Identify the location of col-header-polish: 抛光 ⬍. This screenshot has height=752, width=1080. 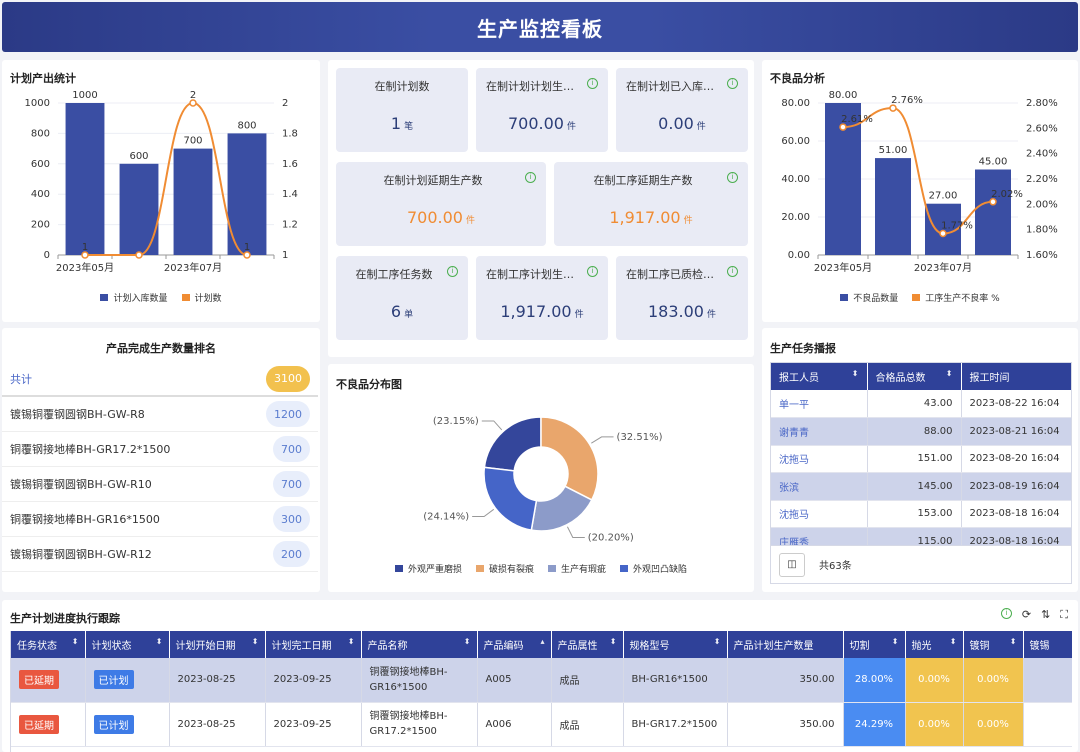
(934, 644).